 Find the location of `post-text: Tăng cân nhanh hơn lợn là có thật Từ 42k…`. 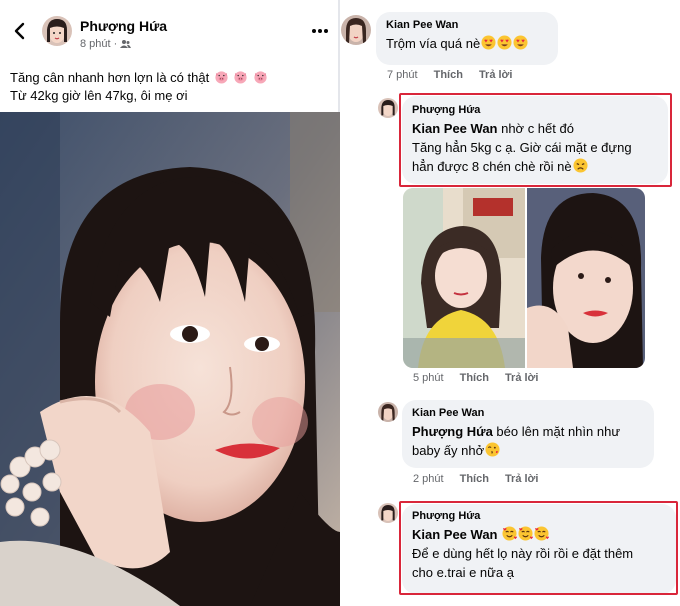

post-text: Tăng cân nhanh hơn lợn là có thật Từ 42k… is located at coordinates (171, 87).